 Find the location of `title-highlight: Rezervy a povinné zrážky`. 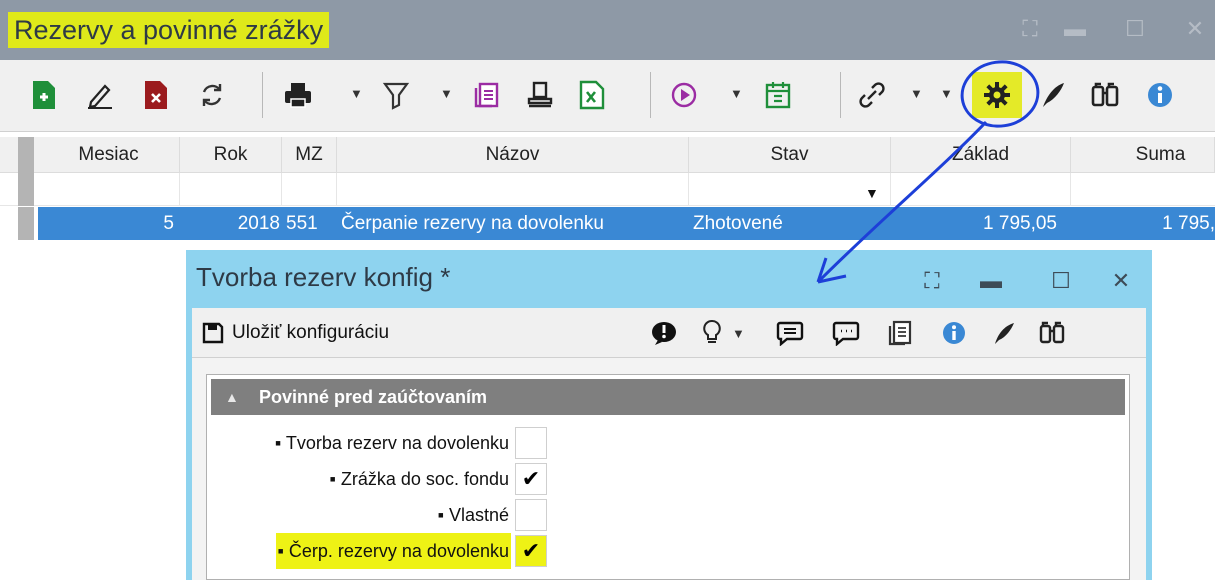

title-highlight: Rezervy a povinné zrážky is located at coordinates (169, 30).